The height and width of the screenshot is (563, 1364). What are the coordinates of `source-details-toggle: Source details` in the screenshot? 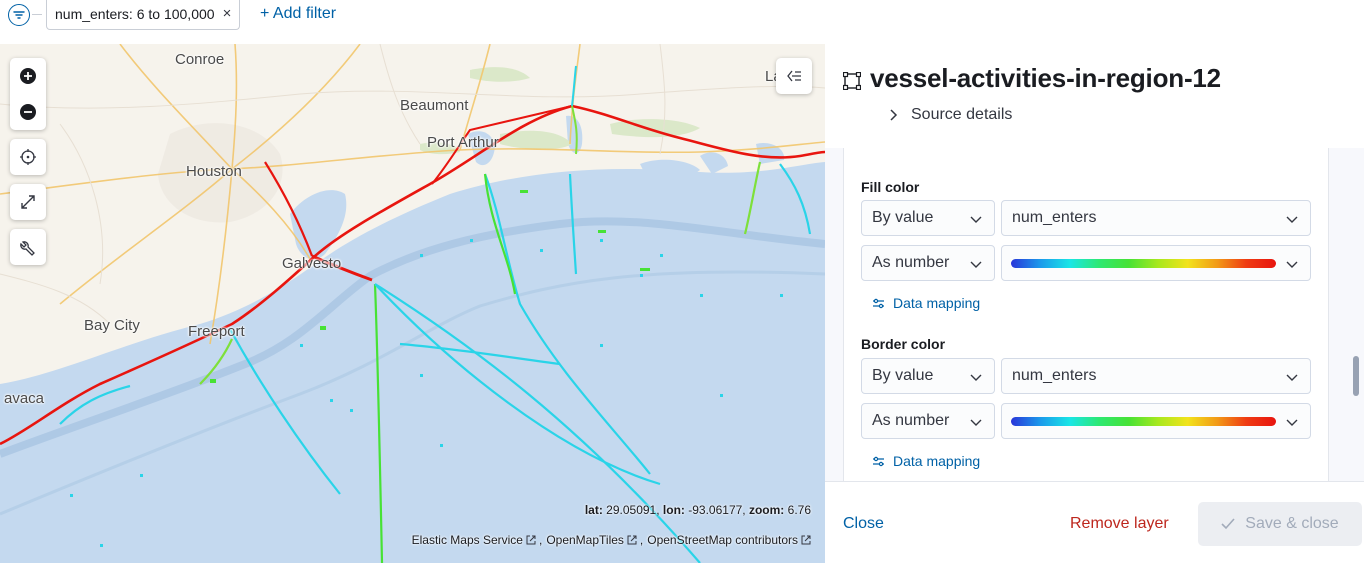 It's located at (949, 115).